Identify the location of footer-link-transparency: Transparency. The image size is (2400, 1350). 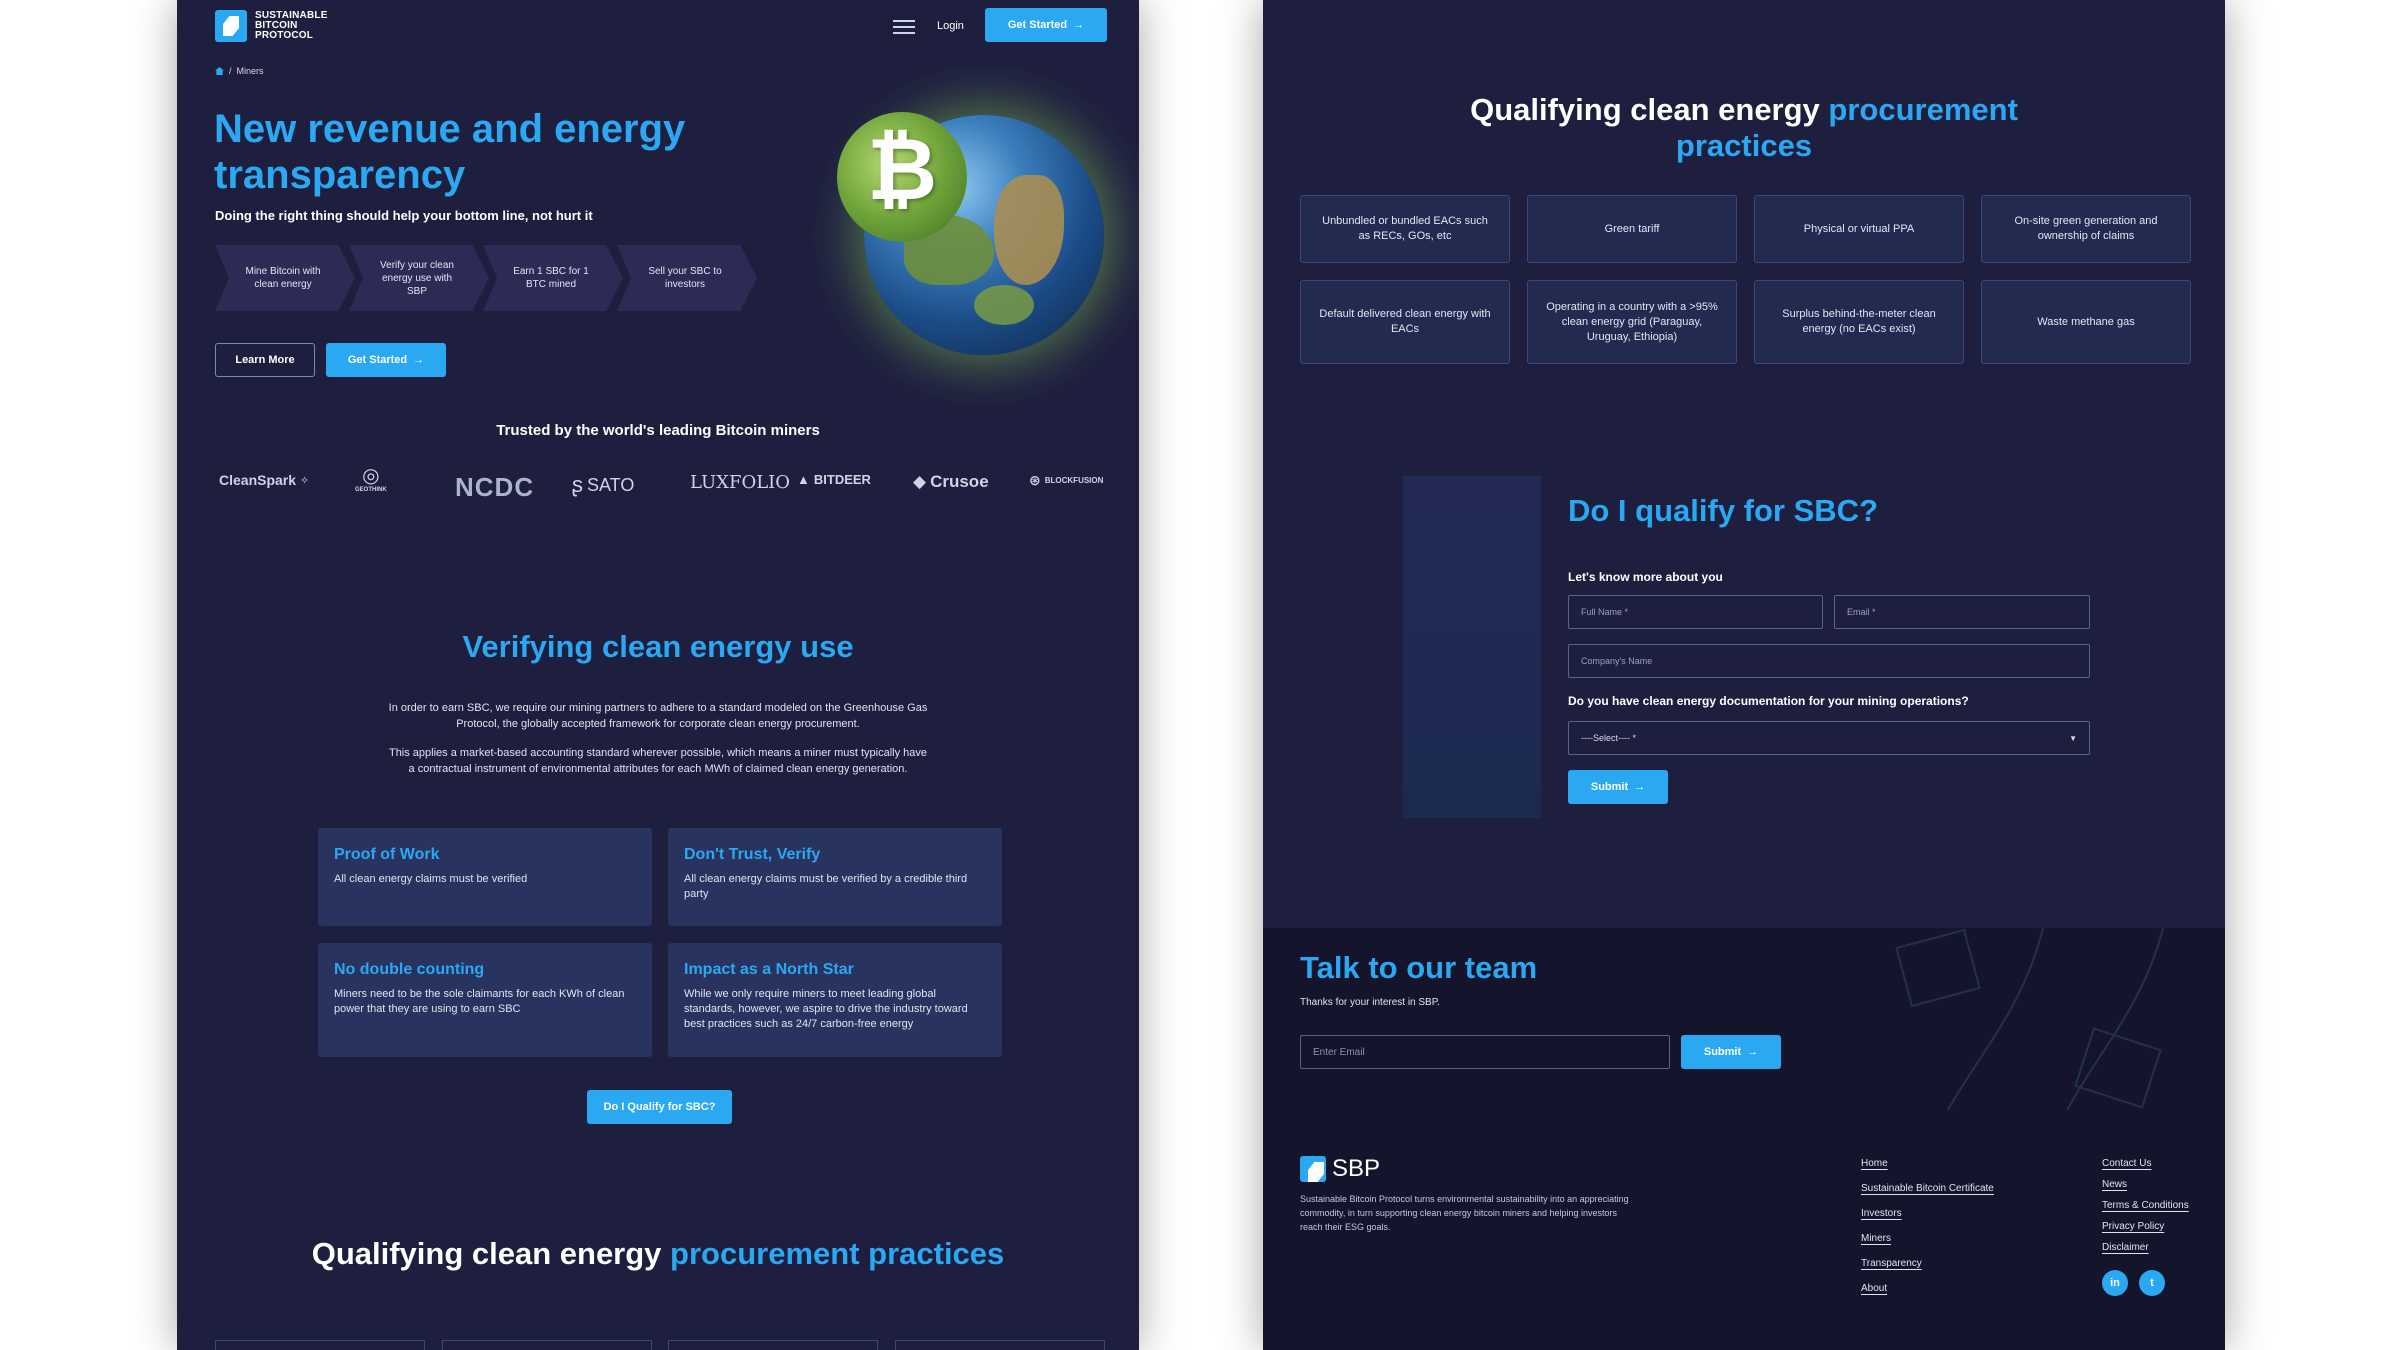
(1891, 1263).